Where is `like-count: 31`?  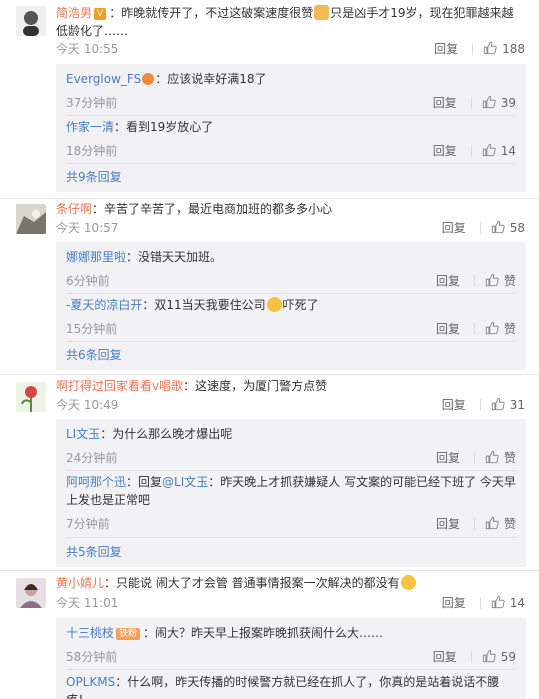 like-count: 31 is located at coordinates (517, 405).